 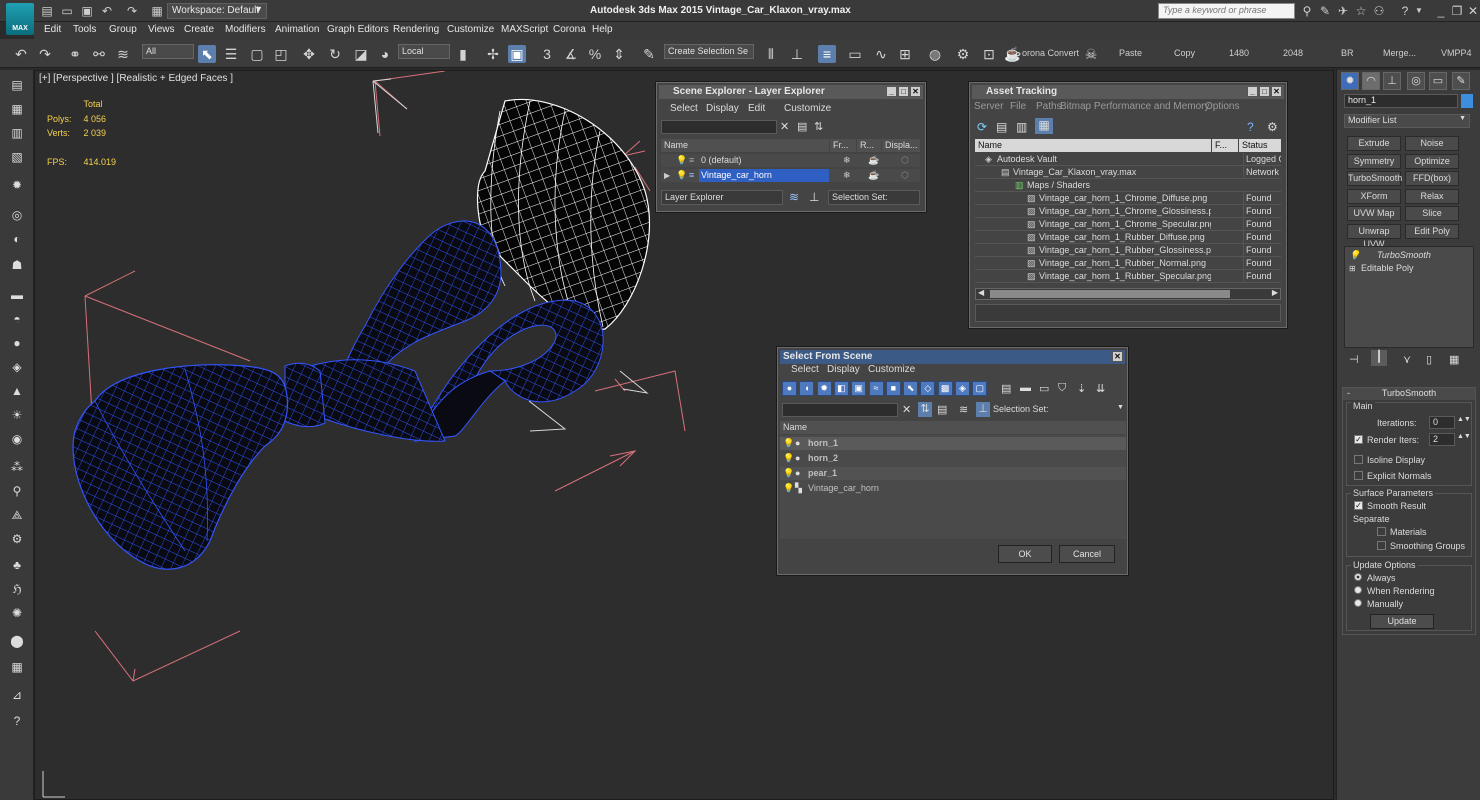 What do you see at coordinates (297, 29) in the screenshot?
I see `menu-animation: Animation` at bounding box center [297, 29].